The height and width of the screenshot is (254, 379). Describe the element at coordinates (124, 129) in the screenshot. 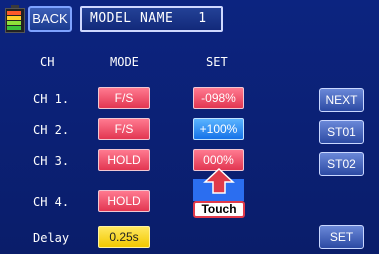

I see `mode-button-ch2: F/S` at that location.